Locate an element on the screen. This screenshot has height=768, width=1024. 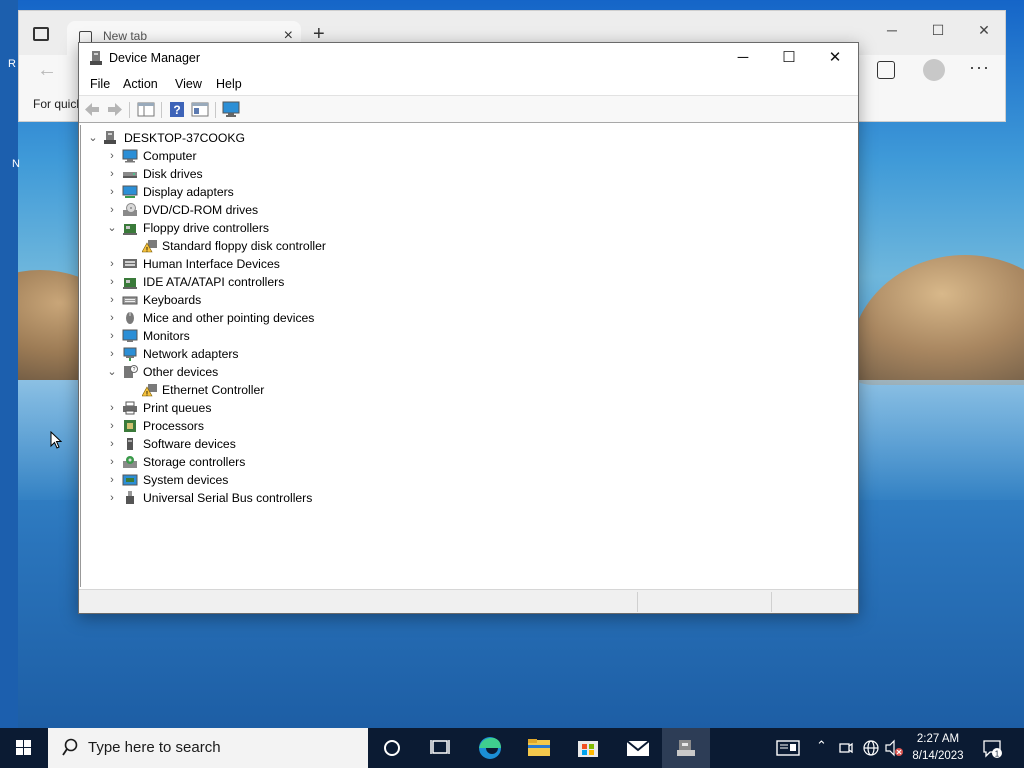
notification-center-icon: 1 is located at coordinates (992, 748).